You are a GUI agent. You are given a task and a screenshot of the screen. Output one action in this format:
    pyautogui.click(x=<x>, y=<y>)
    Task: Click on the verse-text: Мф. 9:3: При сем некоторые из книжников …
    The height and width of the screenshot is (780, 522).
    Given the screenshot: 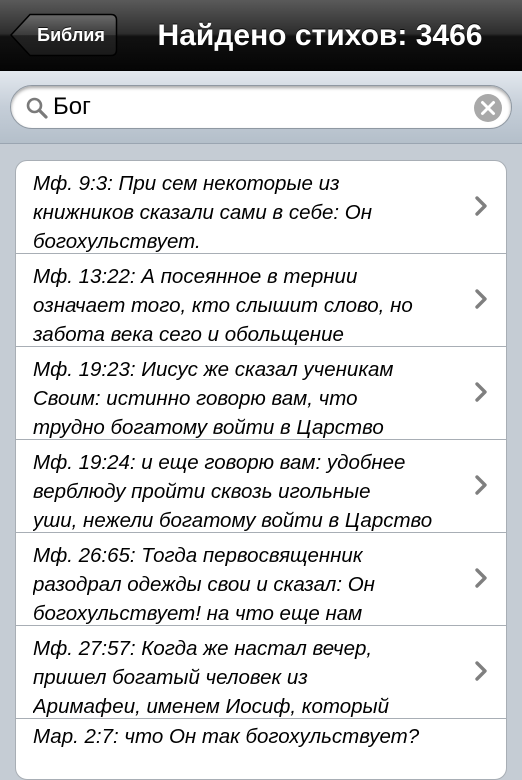 What is the action you would take?
    pyautogui.click(x=203, y=212)
    